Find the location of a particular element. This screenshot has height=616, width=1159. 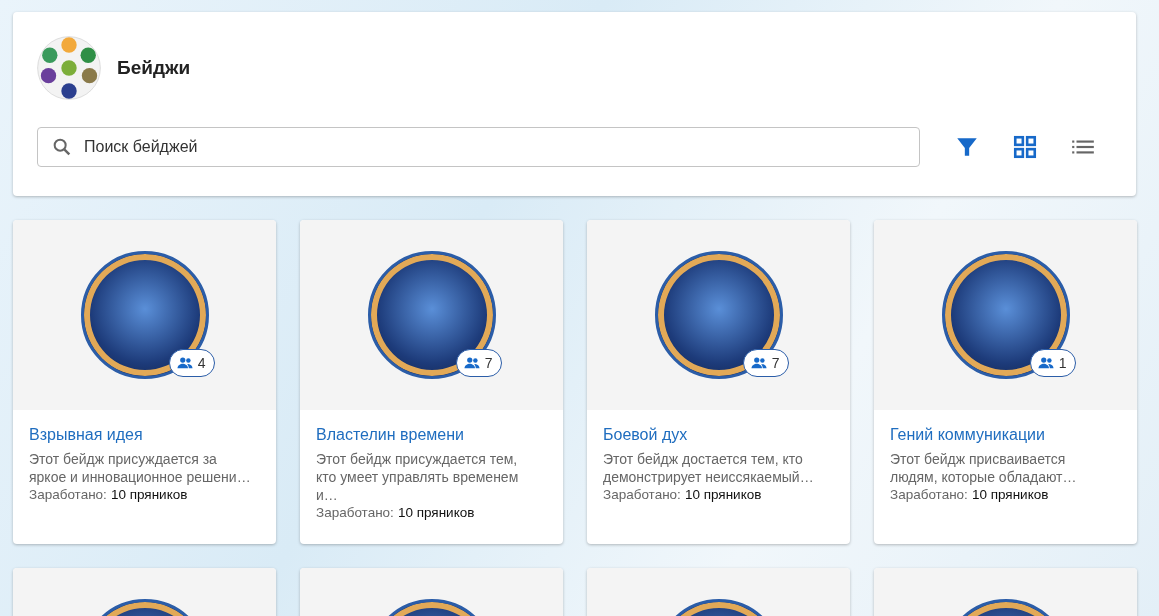

badge-title: Властелин времени is located at coordinates (427, 435).